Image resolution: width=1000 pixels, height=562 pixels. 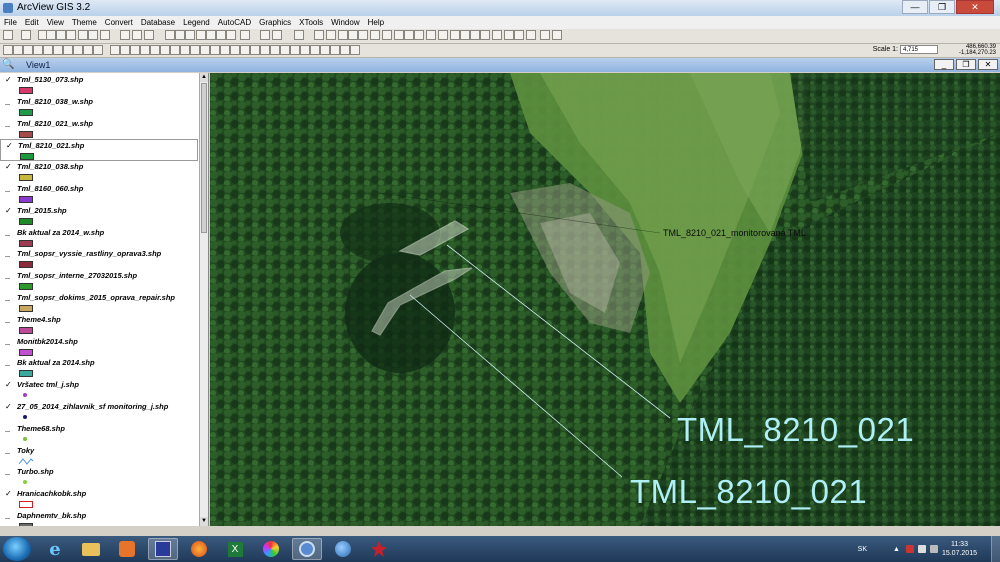 I want to click on scroll-down-icon: ▼, so click(x=204, y=521).